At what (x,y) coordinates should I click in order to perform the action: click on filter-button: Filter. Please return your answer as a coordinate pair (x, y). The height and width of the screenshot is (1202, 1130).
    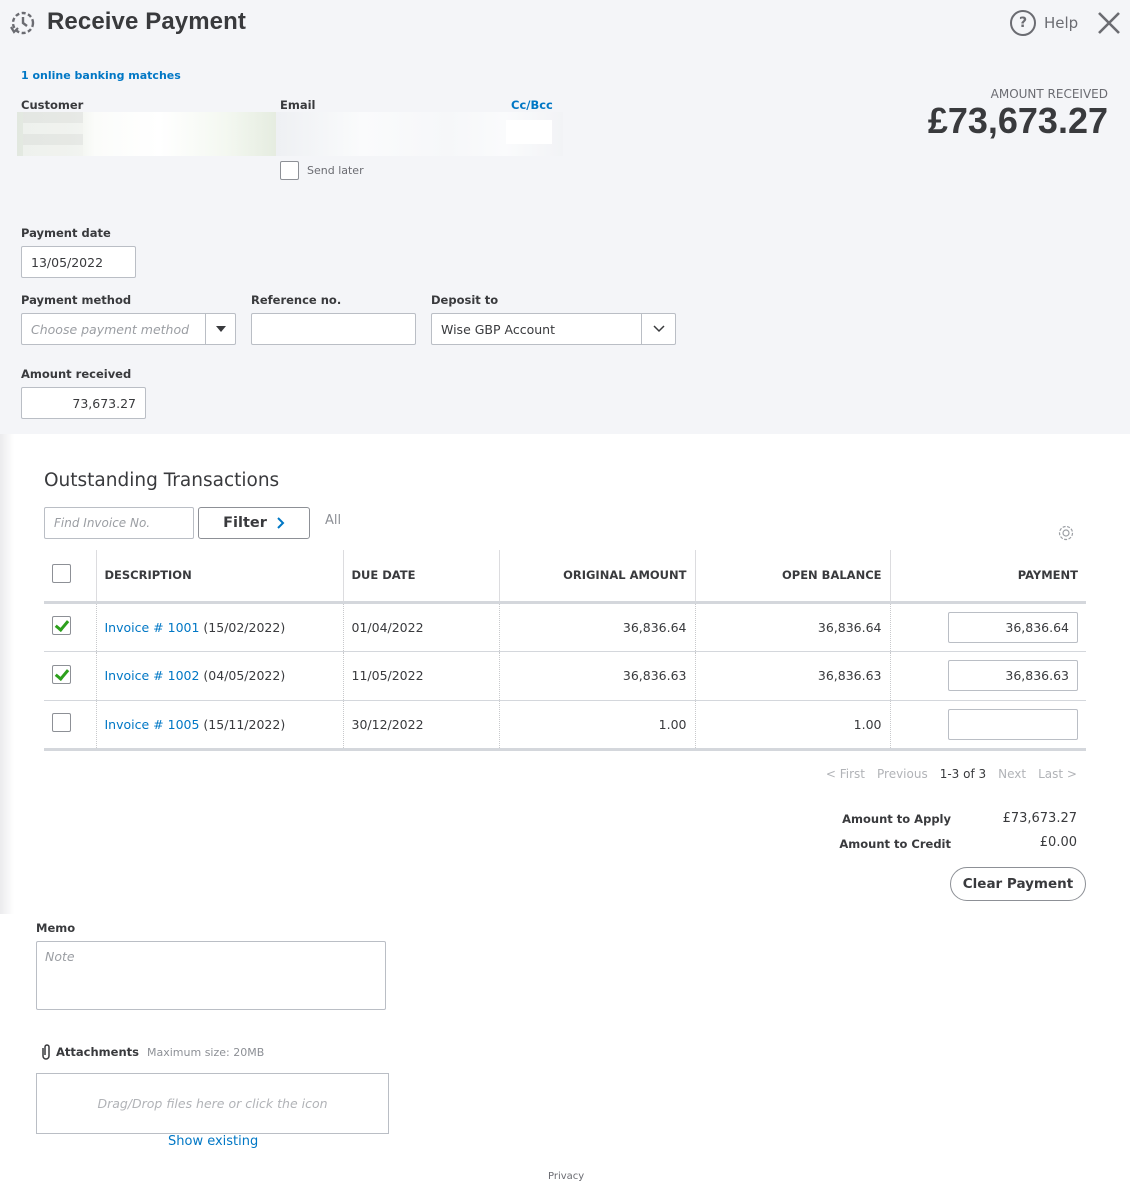
    Looking at the image, I should click on (254, 523).